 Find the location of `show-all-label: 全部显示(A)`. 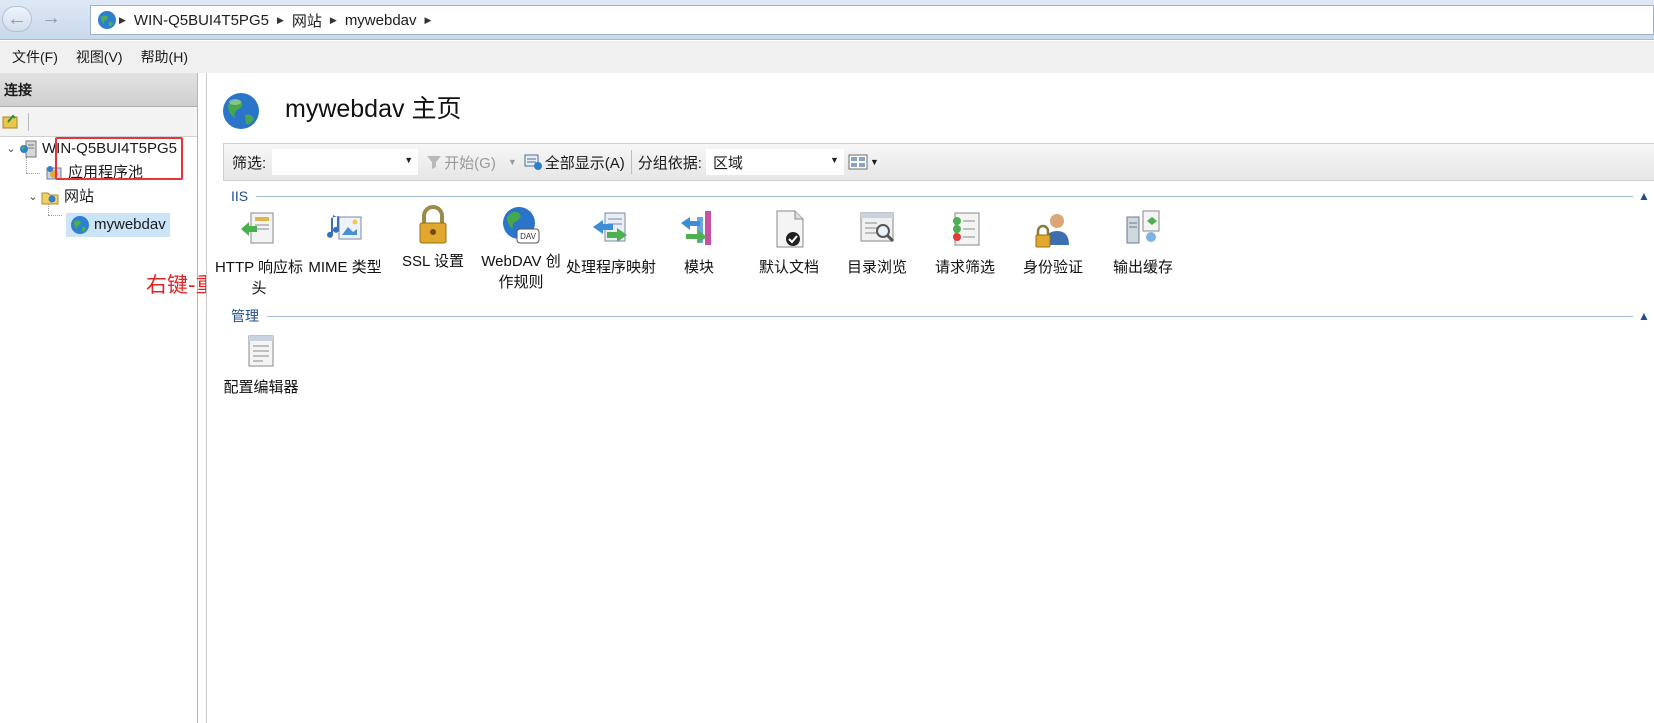

show-all-label: 全部显示(A) is located at coordinates (584, 163).